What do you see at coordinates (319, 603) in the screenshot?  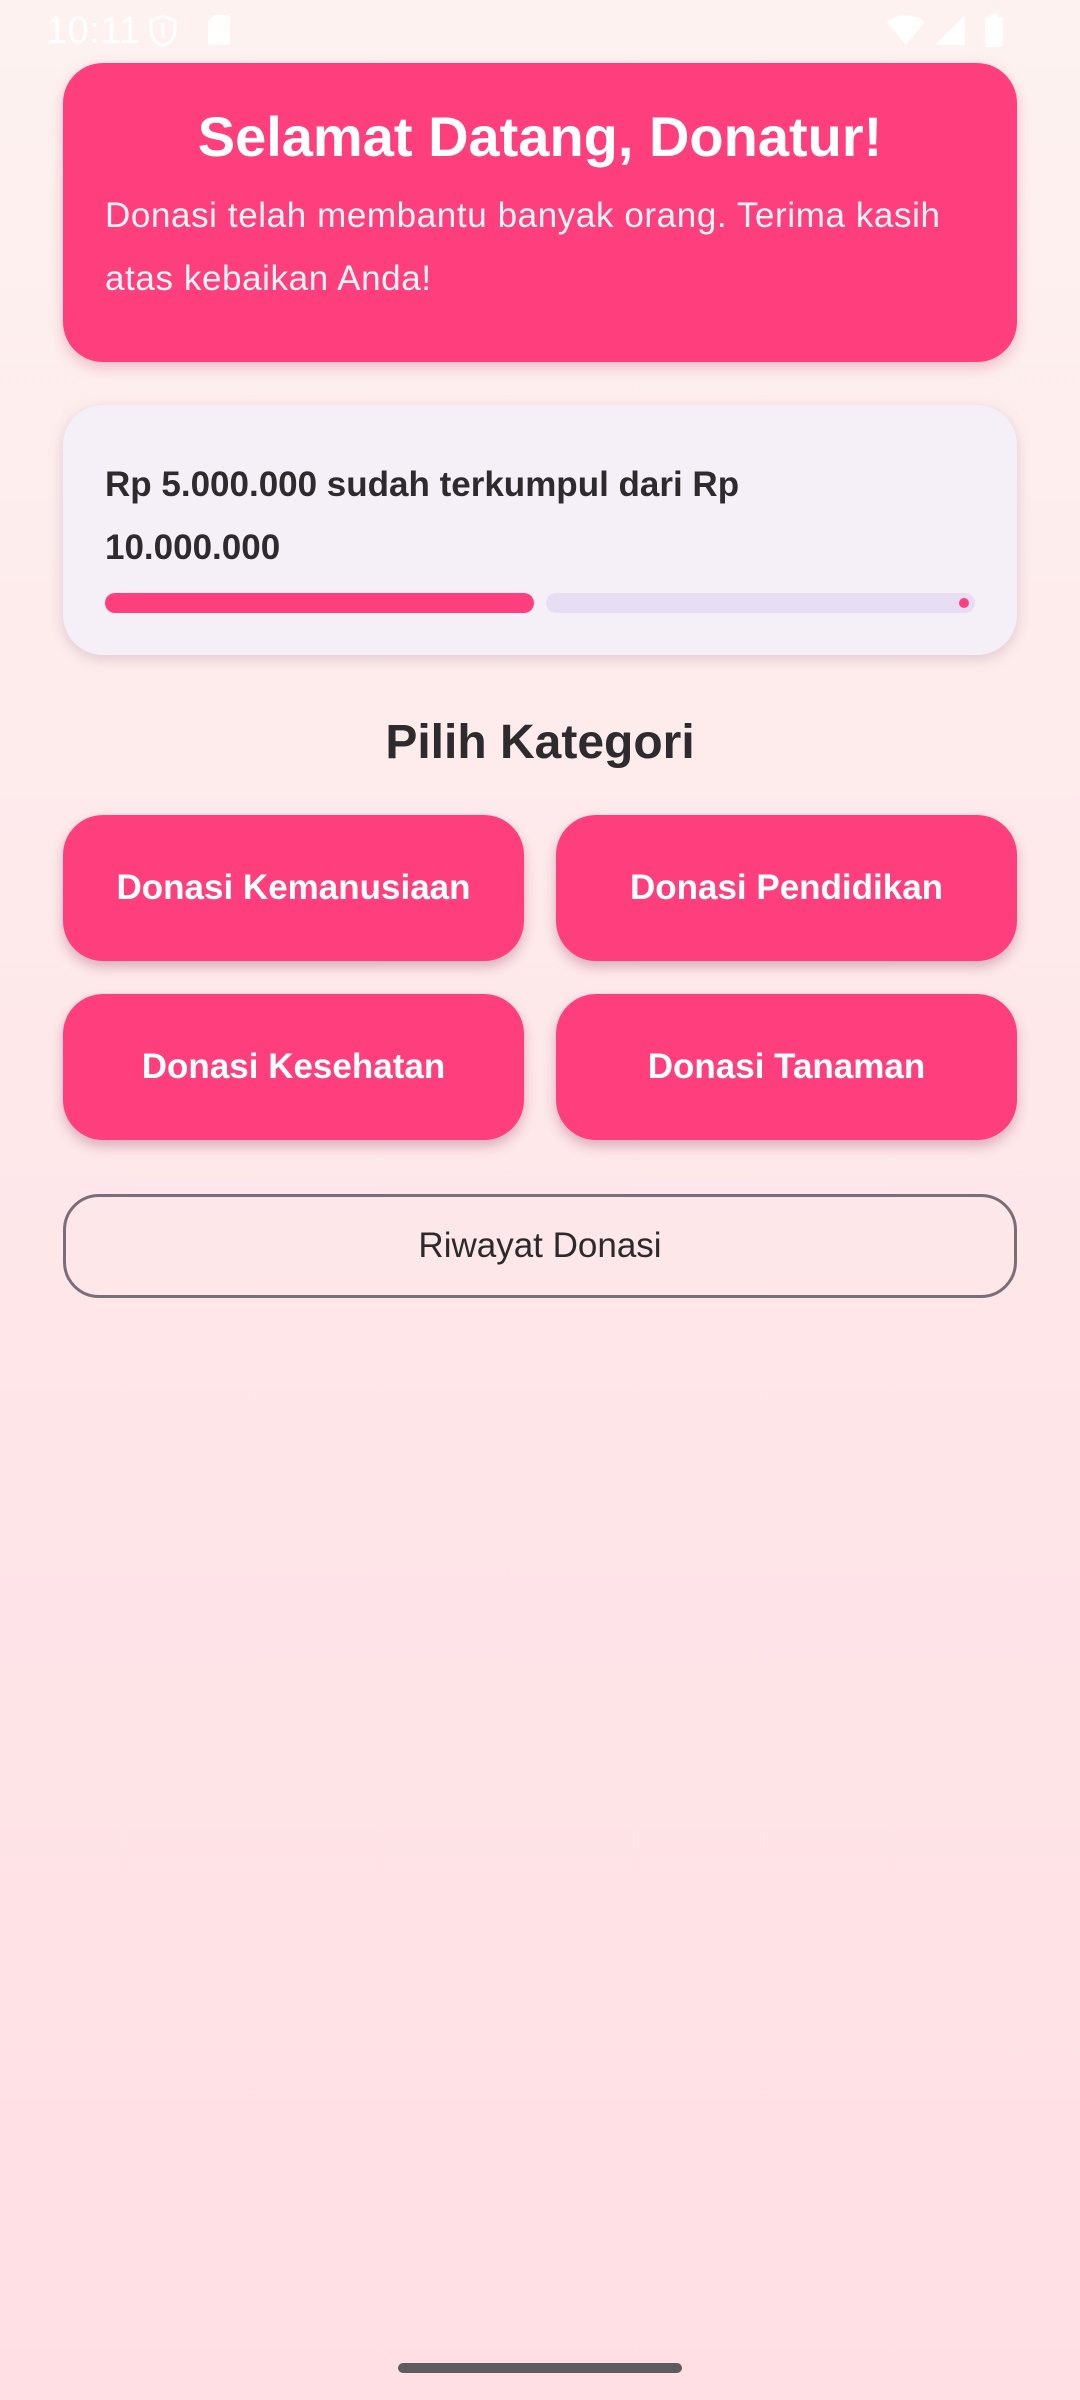 I see `progress-bar-fill` at bounding box center [319, 603].